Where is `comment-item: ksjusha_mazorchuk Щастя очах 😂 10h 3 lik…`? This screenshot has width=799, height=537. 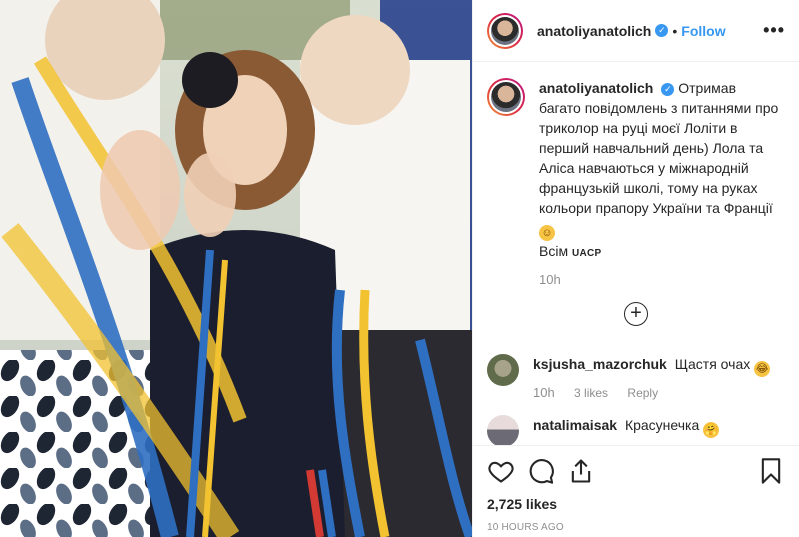
comment-item: ksjusha_mazorchuk Щастя очах 😂 10h 3 lik… is located at coordinates (636, 378).